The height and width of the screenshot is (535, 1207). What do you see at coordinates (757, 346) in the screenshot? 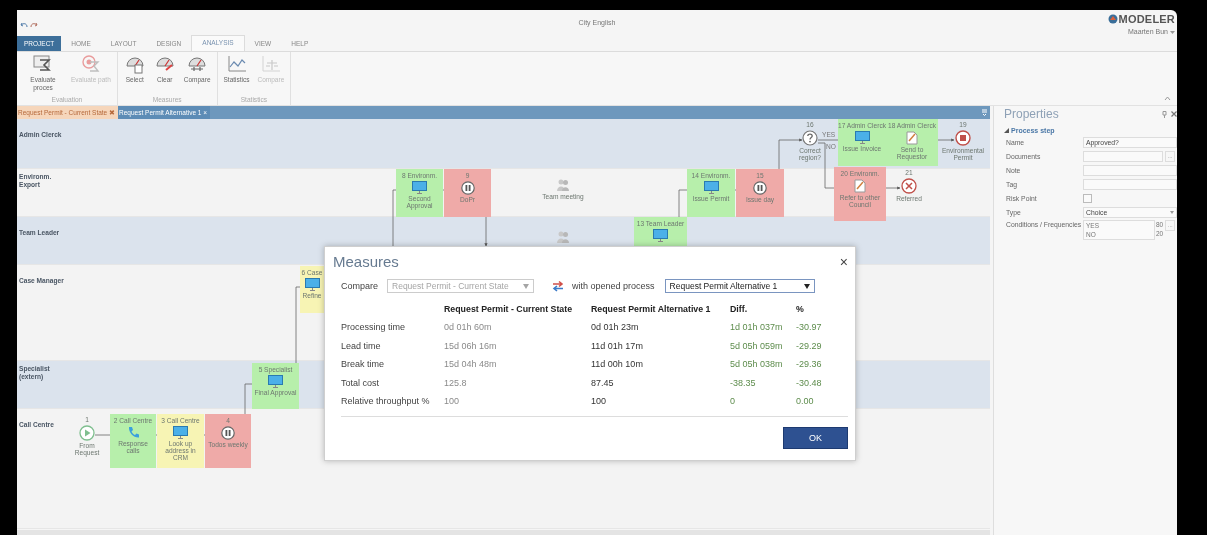
I see `table-cell-text: 5d 05h 059m` at bounding box center [757, 346].